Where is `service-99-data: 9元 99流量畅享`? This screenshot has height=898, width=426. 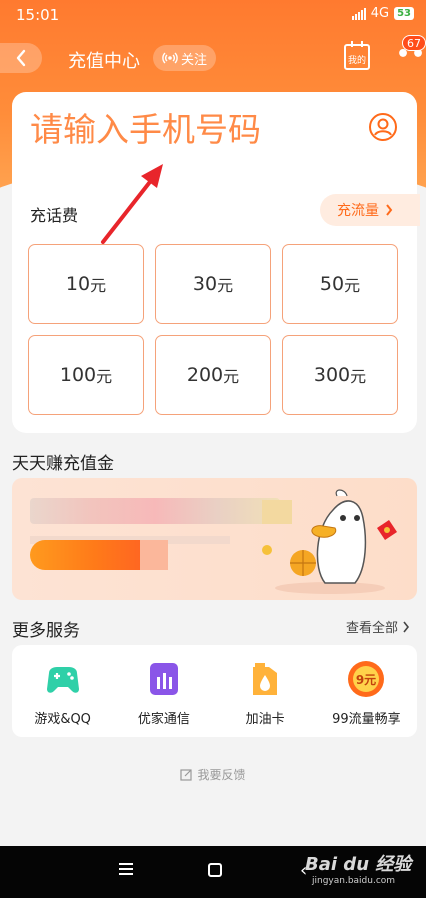 service-99-data: 9元 99流量畅享 is located at coordinates (366, 698).